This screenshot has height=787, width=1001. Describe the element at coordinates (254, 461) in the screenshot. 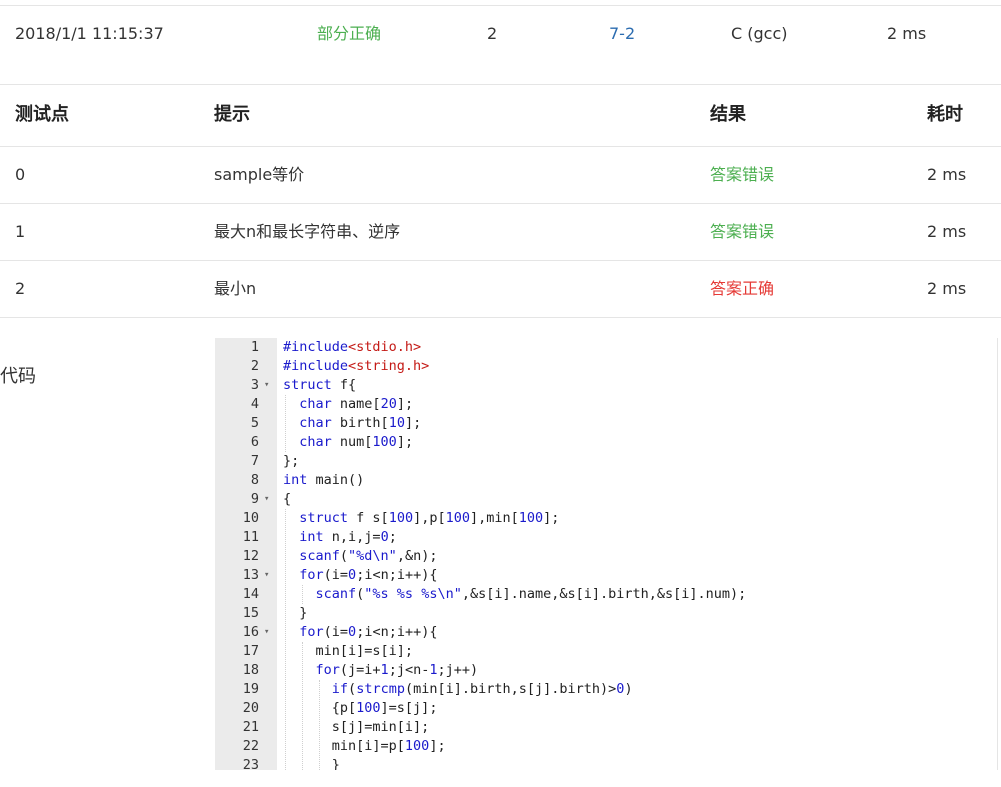

I see `line-number: 7` at that location.